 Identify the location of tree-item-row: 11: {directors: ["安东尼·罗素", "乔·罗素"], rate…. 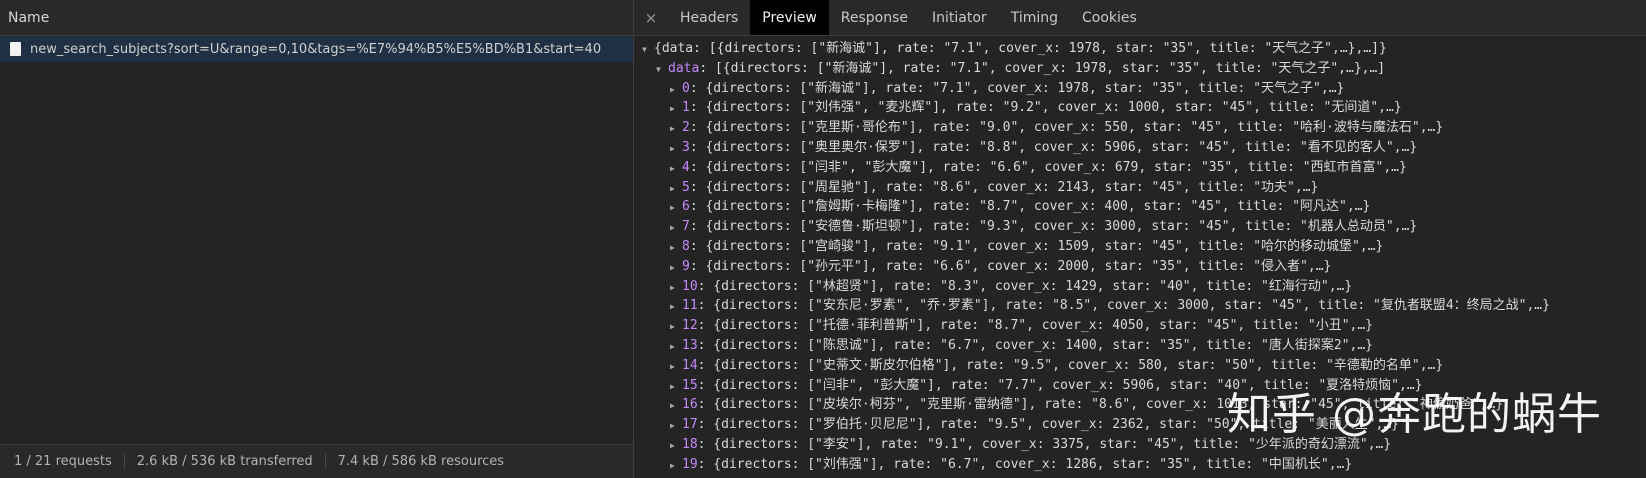
(1140, 306).